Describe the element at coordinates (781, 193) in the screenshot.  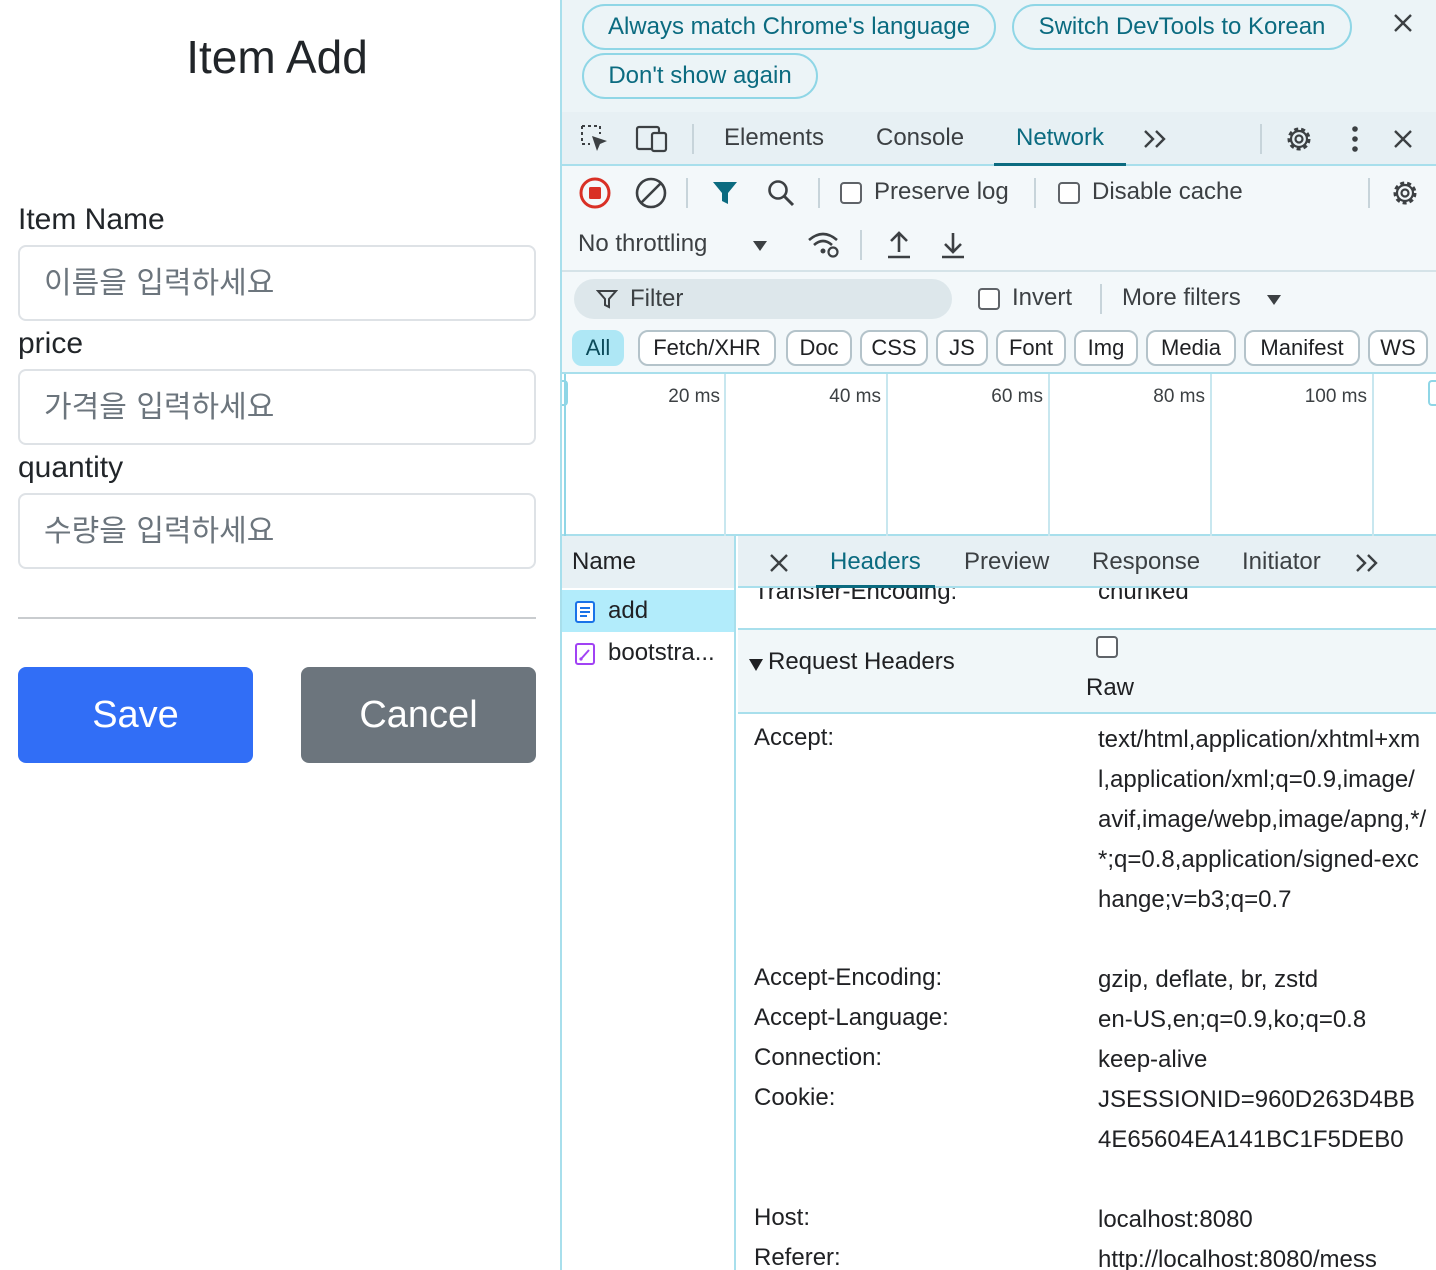
I see `search-icon` at that location.